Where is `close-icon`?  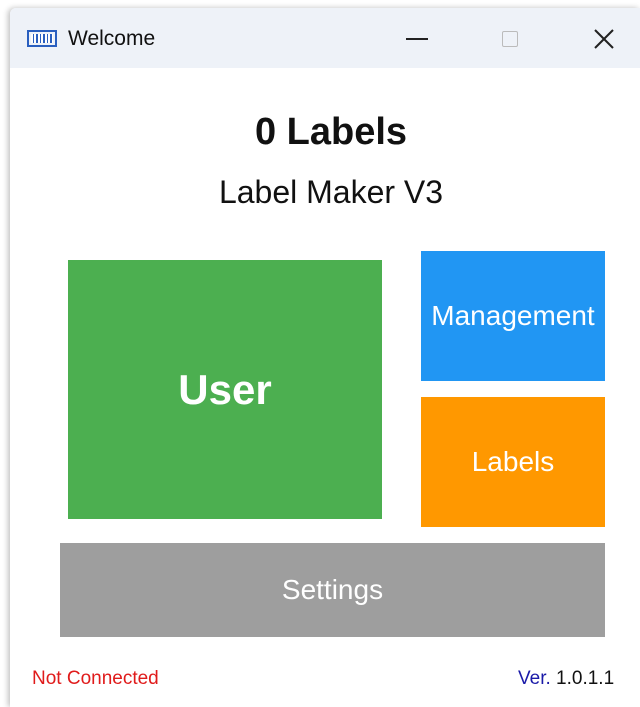
close-icon is located at coordinates (604, 39).